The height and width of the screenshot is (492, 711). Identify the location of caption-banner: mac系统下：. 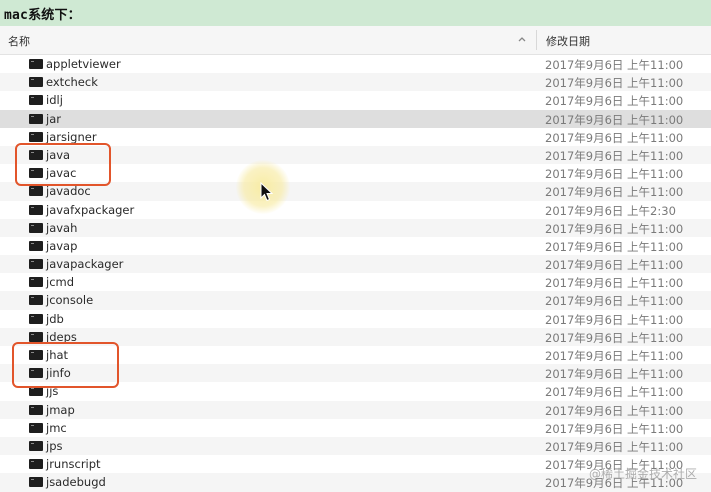
(355, 13).